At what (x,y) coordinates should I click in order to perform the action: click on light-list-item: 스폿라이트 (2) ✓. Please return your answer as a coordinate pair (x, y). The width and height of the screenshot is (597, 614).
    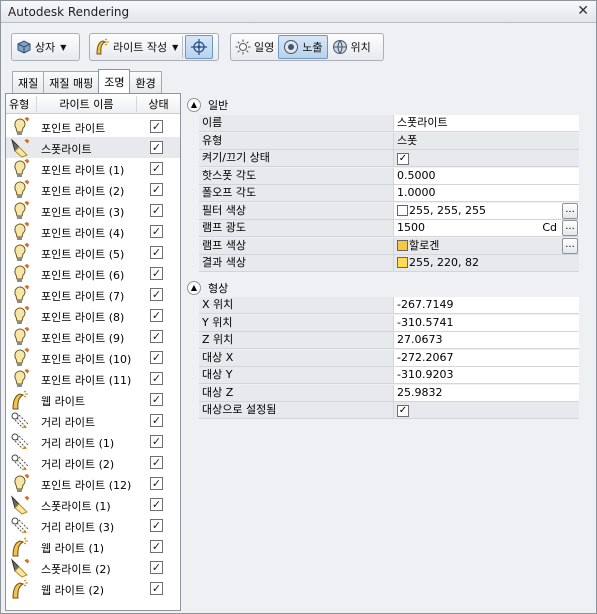
    Looking at the image, I should click on (93, 567).